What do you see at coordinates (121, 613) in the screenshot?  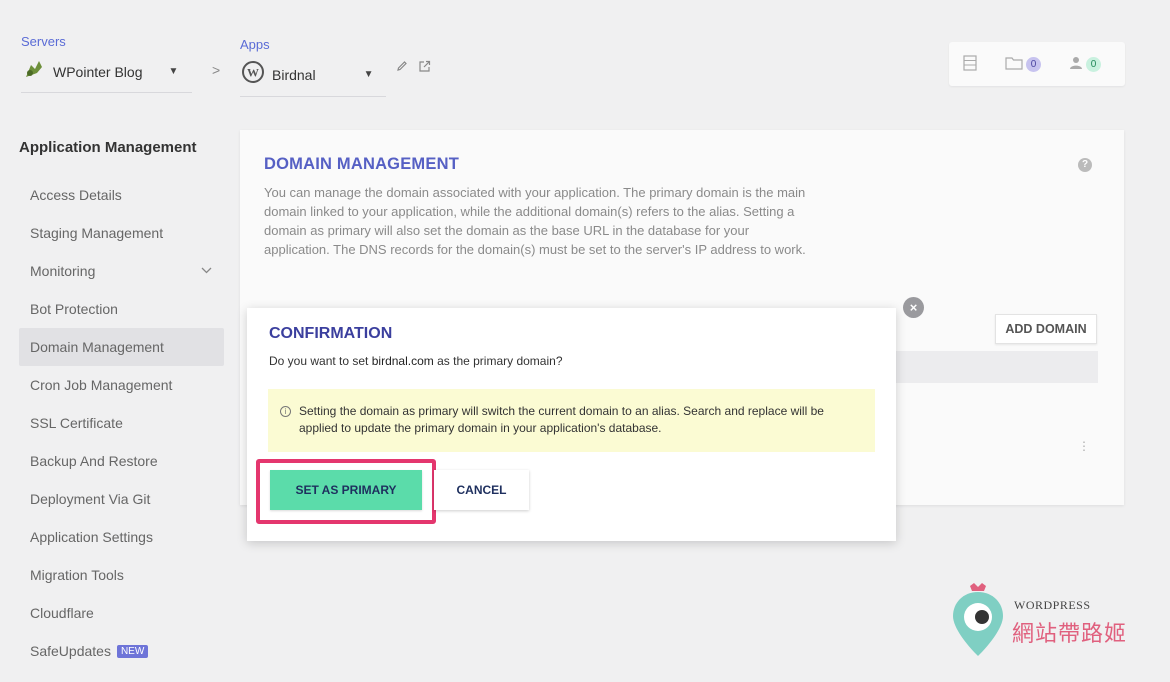 I see `sidebar-item-cloudflare: Cloudflare` at bounding box center [121, 613].